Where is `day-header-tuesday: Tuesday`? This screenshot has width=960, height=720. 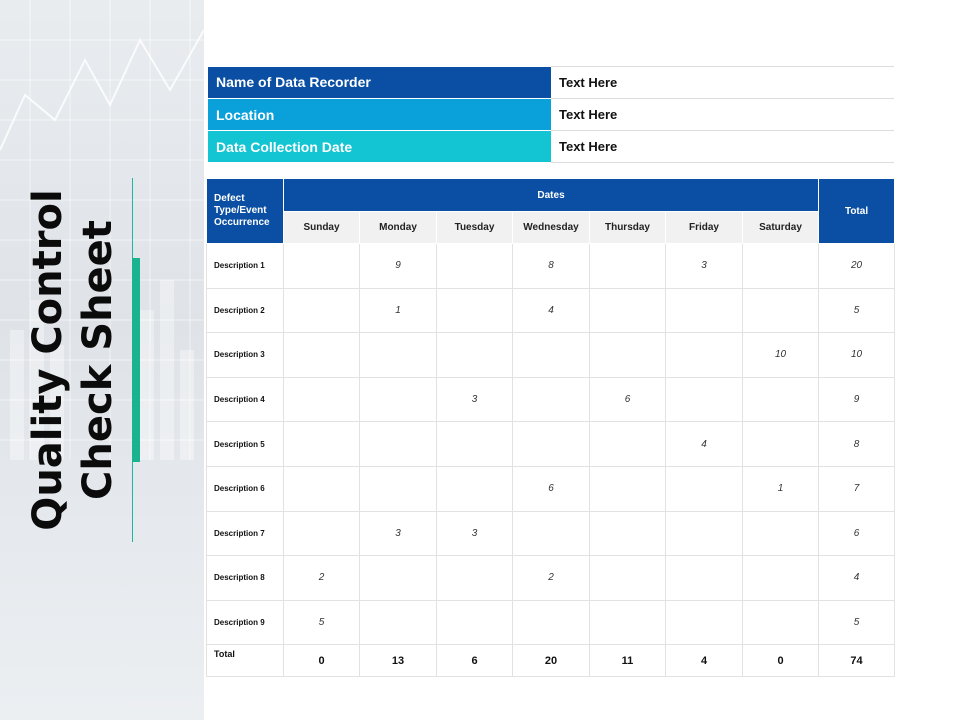
day-header-tuesday: Tuesday is located at coordinates (474, 227).